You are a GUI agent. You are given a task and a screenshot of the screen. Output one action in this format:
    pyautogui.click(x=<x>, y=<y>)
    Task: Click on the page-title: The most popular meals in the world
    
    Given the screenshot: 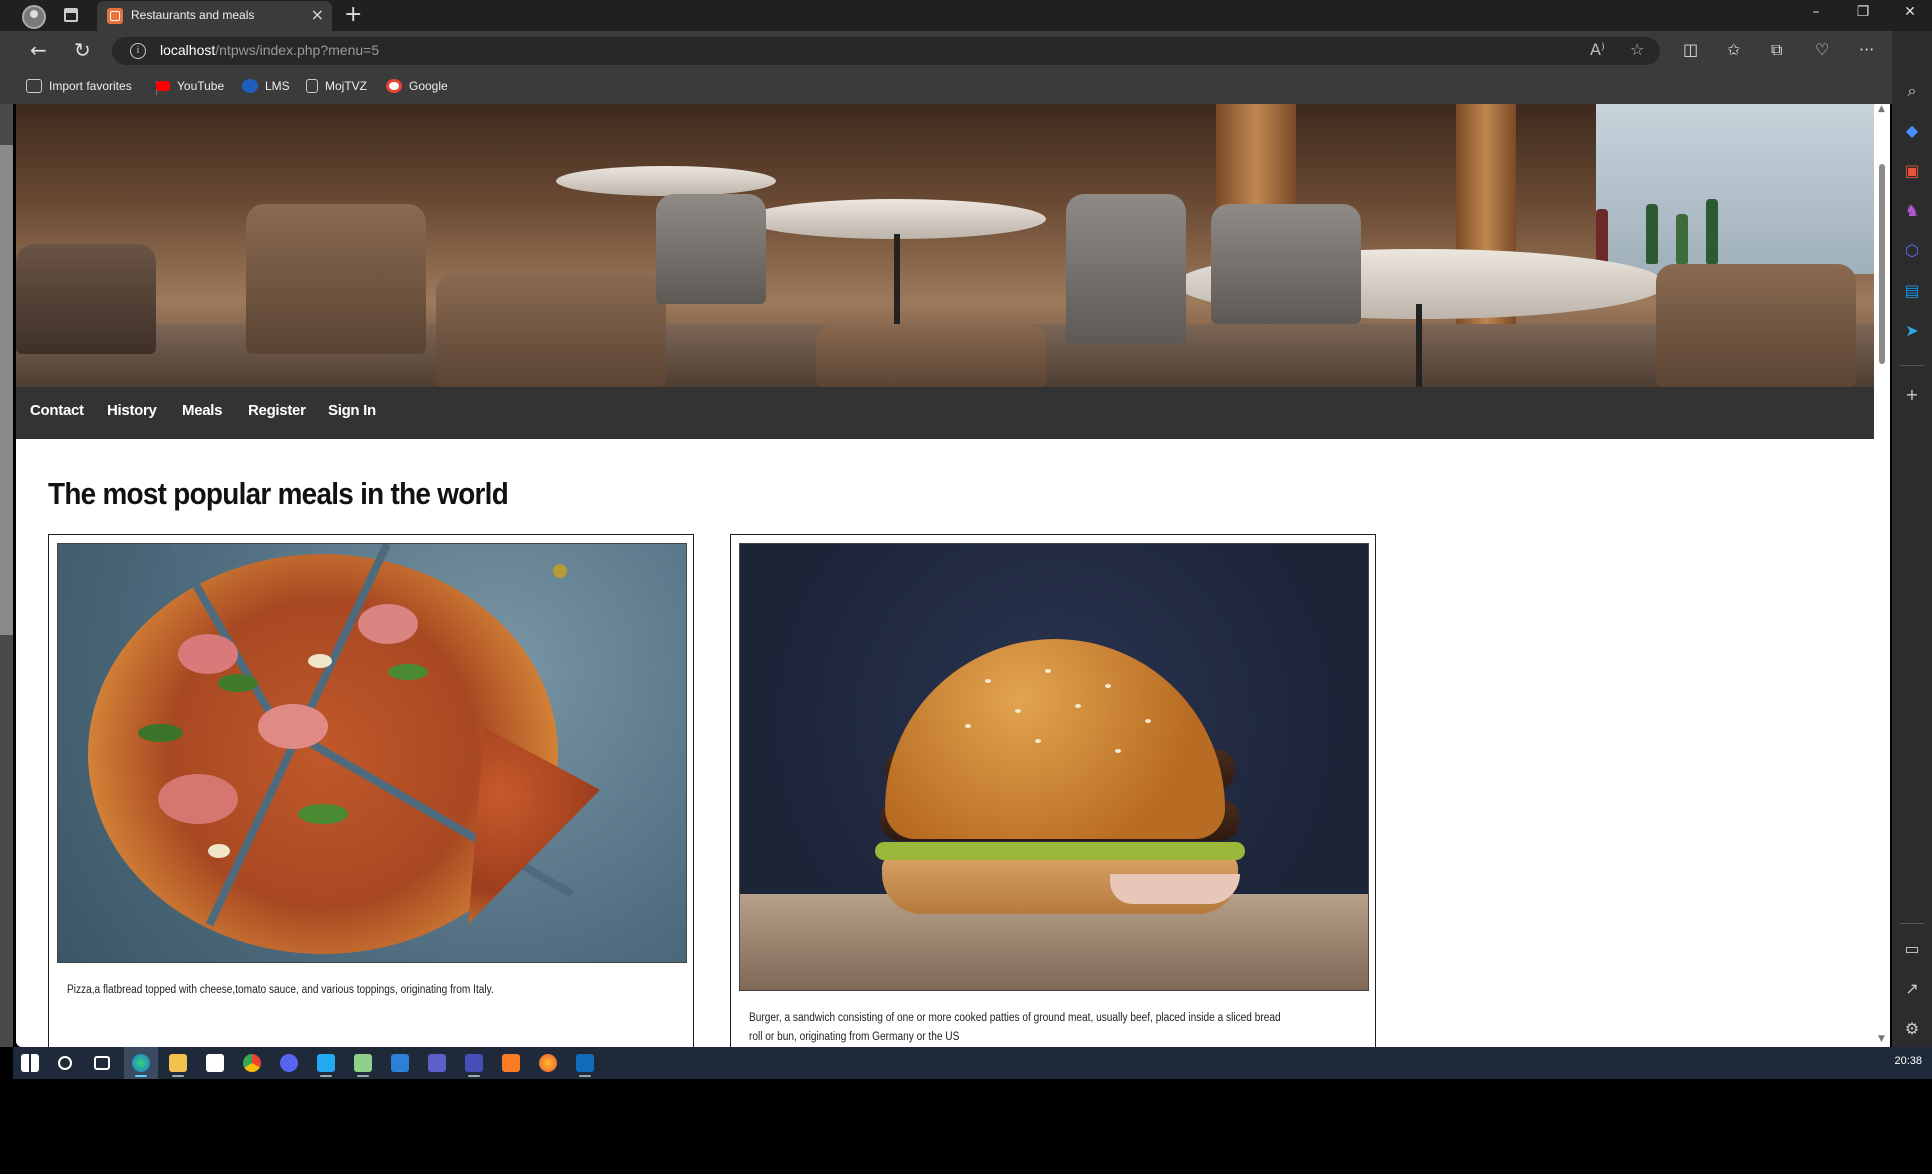 What is the action you would take?
    pyautogui.click(x=278, y=493)
    